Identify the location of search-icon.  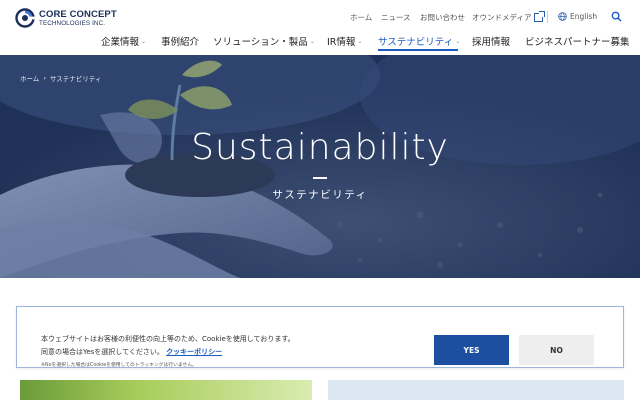
(616, 16).